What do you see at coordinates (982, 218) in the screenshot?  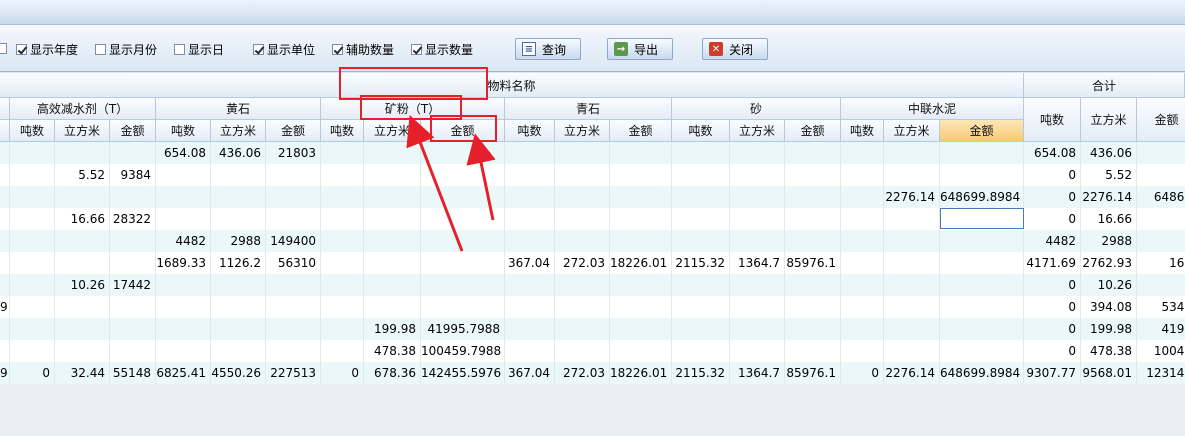 I see `active-cell-editor` at bounding box center [982, 218].